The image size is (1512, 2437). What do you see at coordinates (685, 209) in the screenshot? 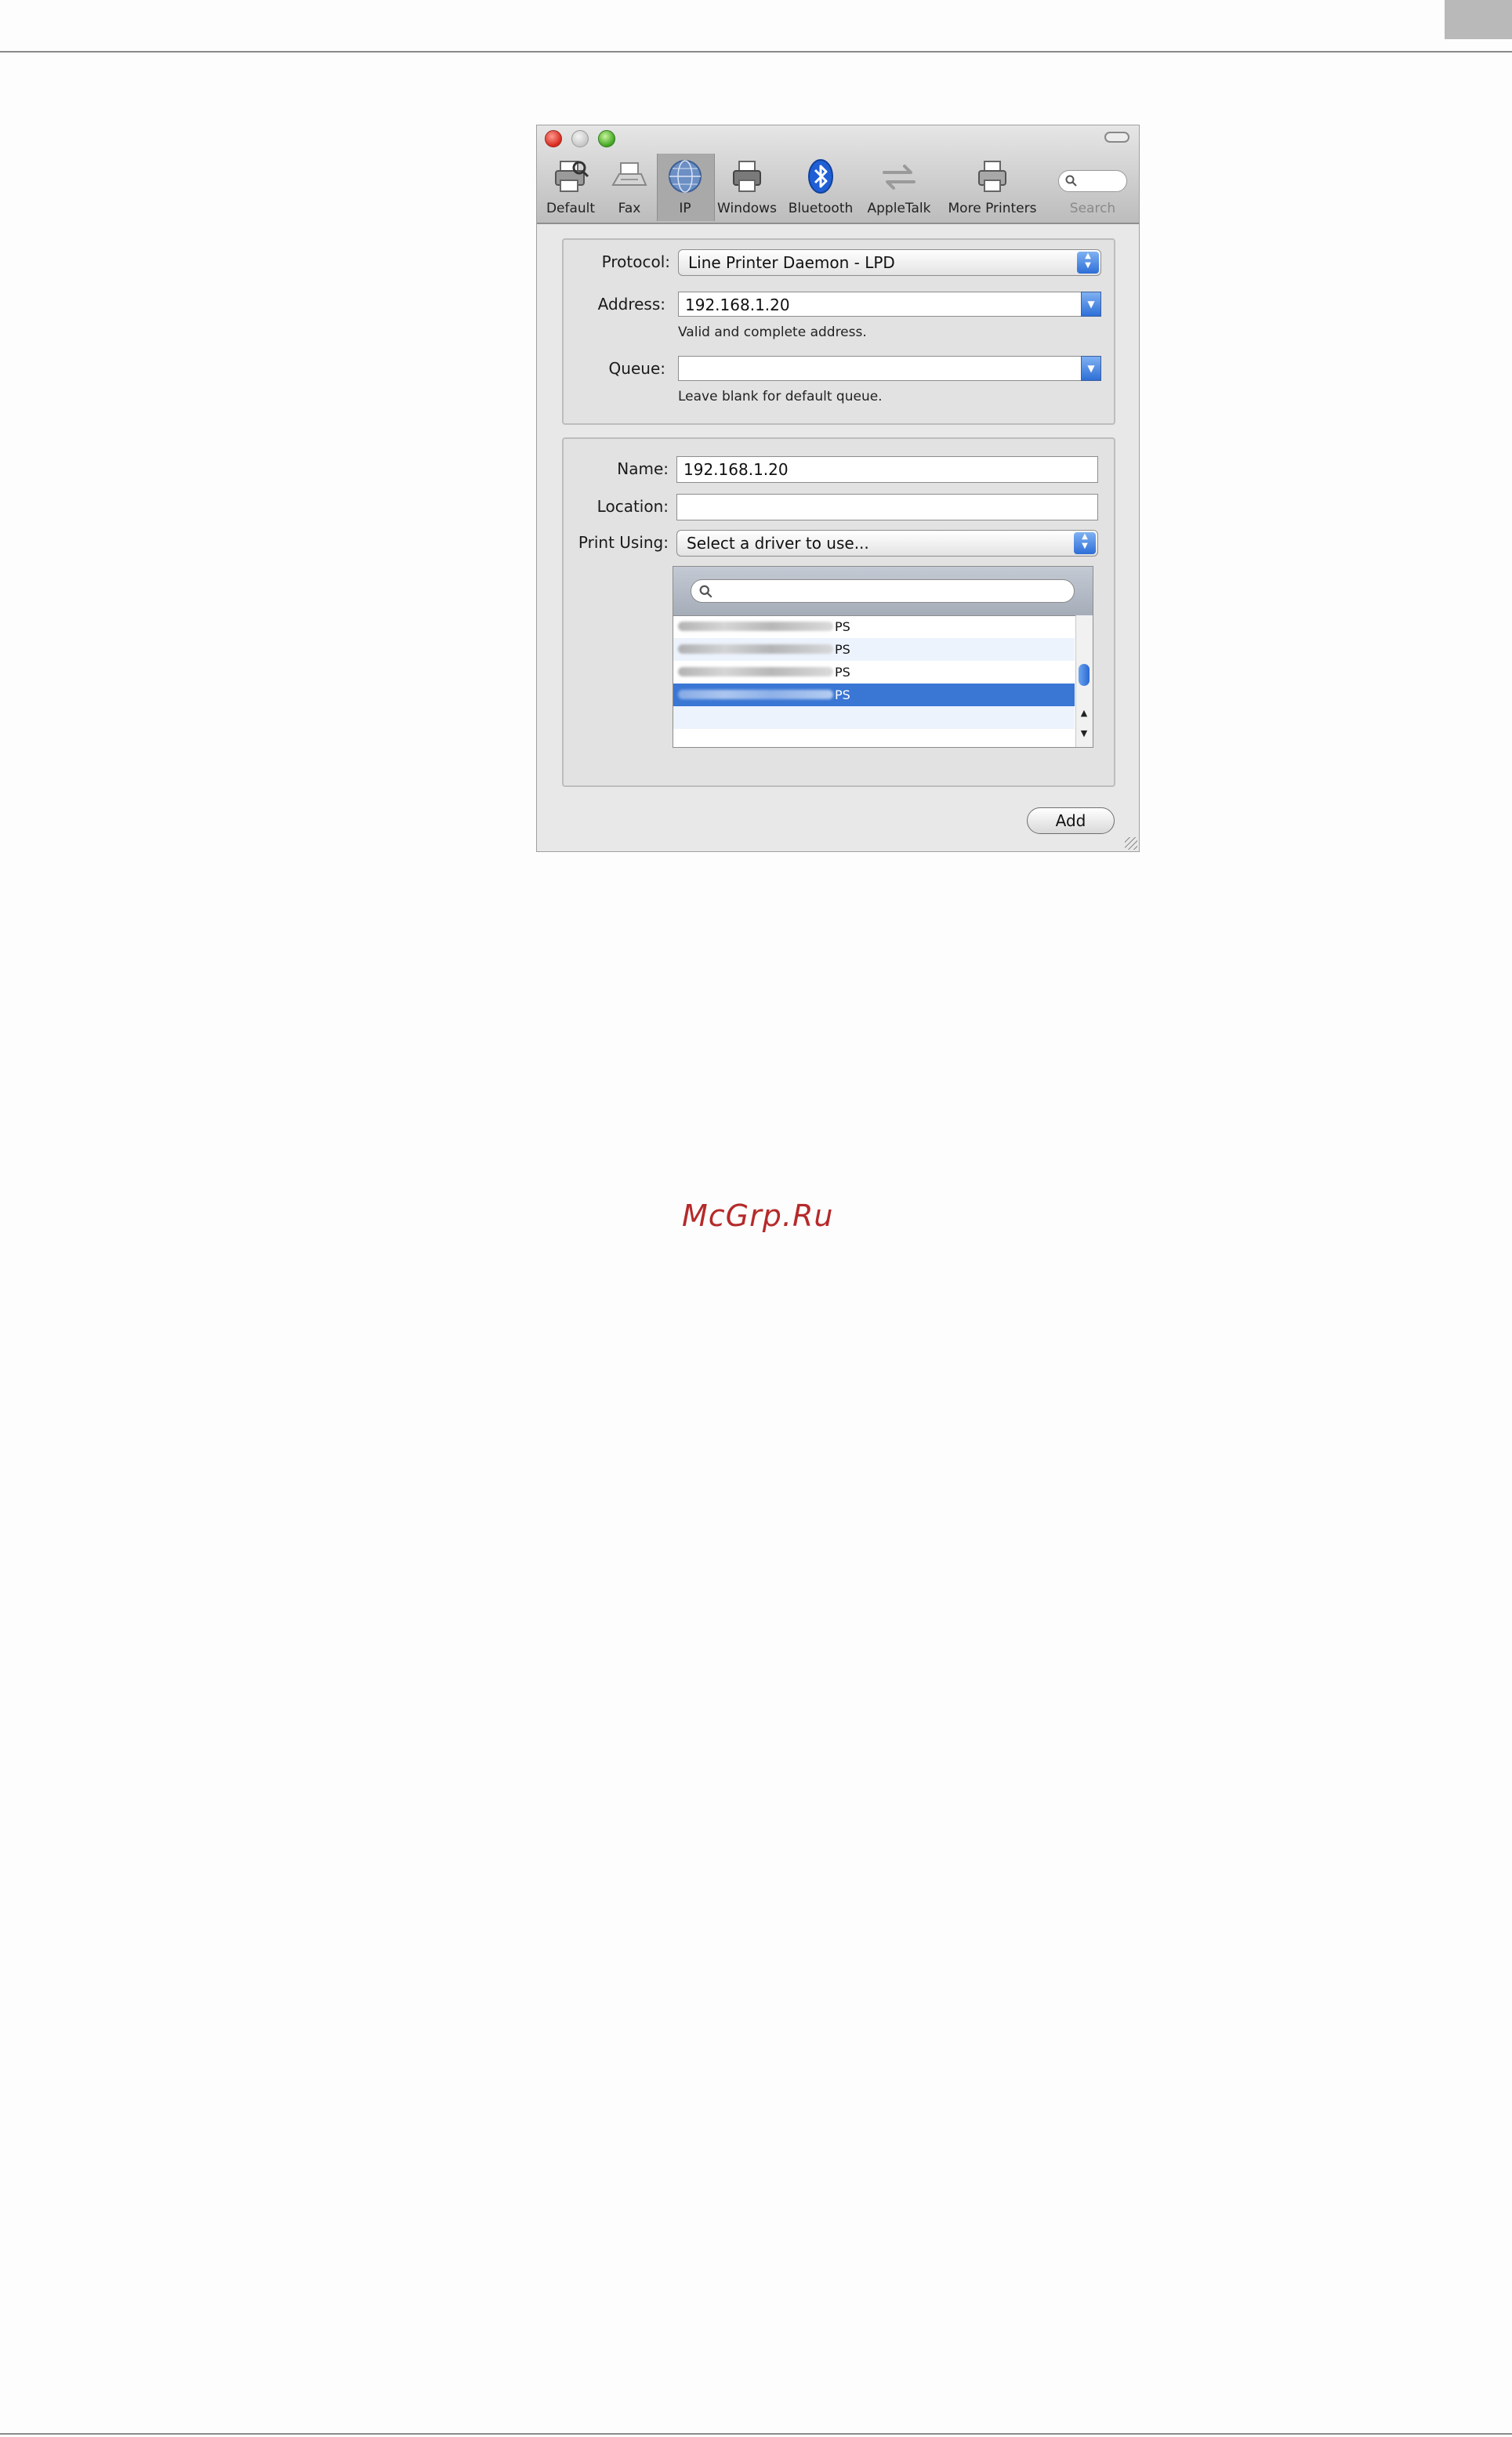
I see `toolbar-item-label: IP` at bounding box center [685, 209].